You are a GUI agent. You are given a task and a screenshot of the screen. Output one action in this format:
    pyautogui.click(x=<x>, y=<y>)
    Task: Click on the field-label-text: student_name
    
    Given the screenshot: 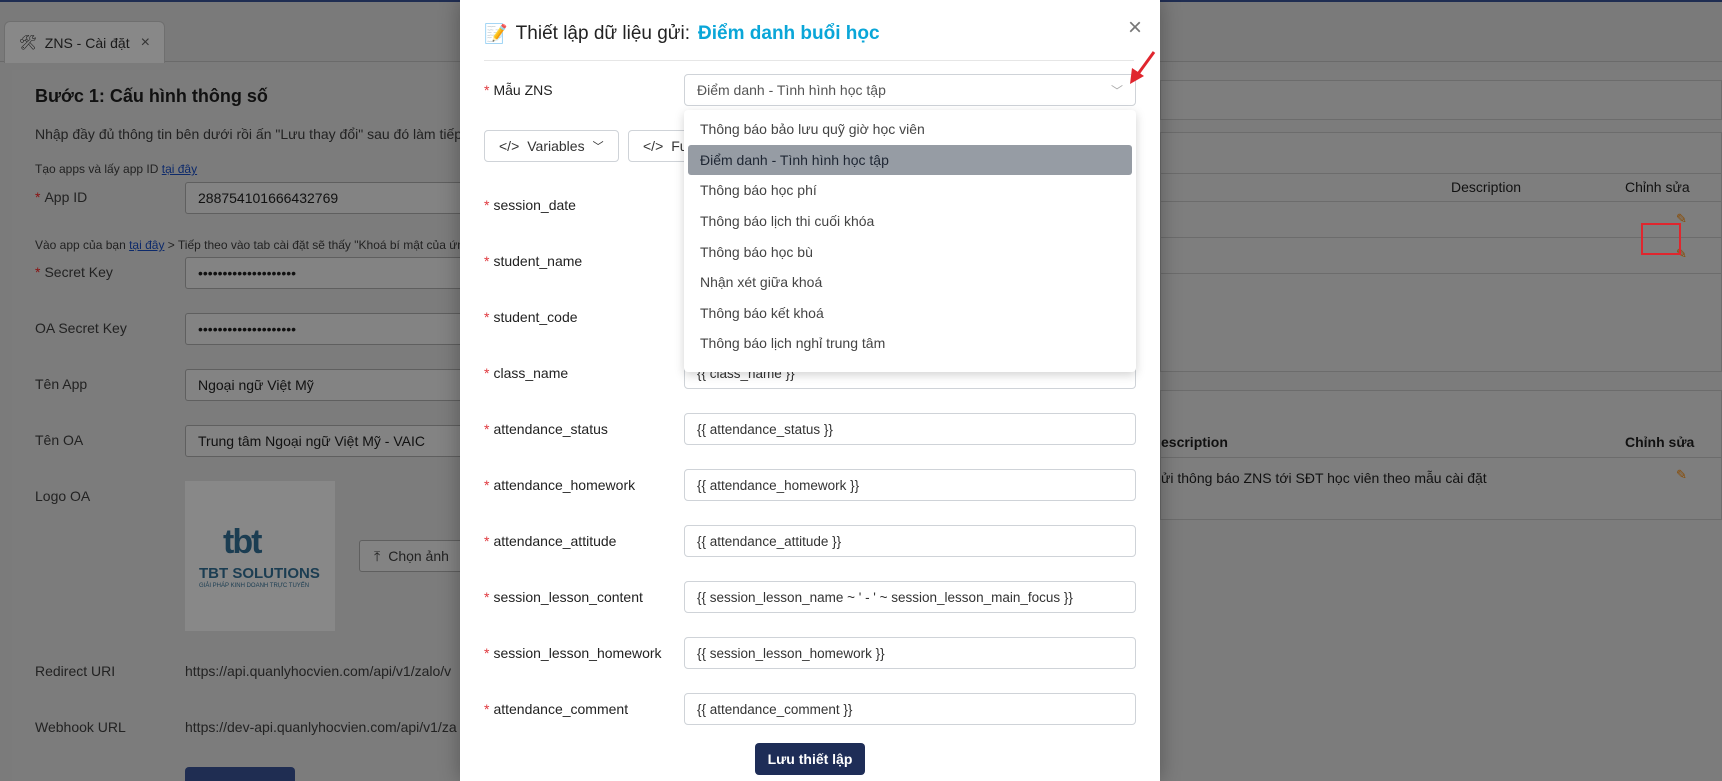 What is the action you would take?
    pyautogui.click(x=538, y=261)
    